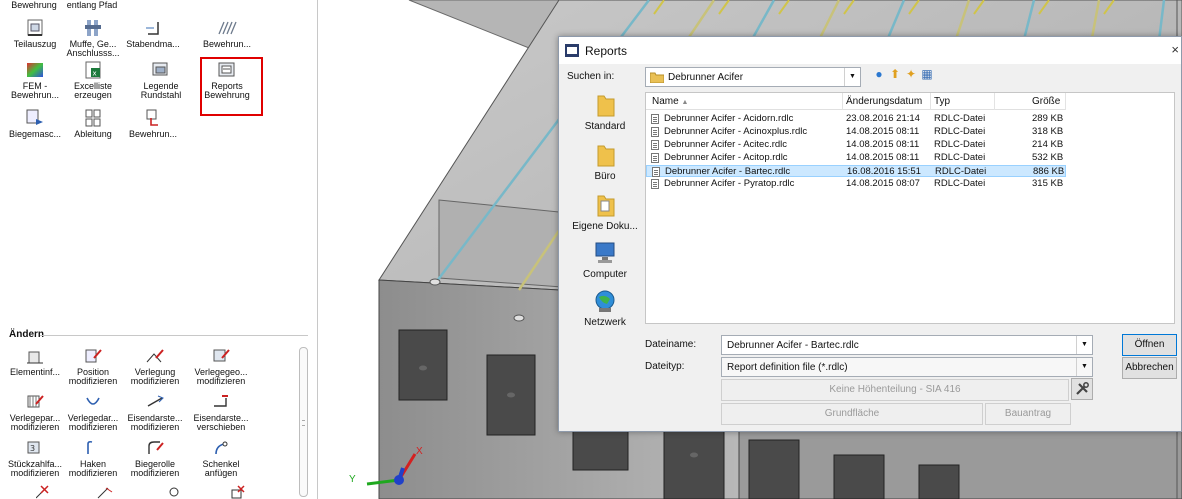 The height and width of the screenshot is (499, 1182). I want to click on filename-dropdown: ▼, so click(1084, 345).